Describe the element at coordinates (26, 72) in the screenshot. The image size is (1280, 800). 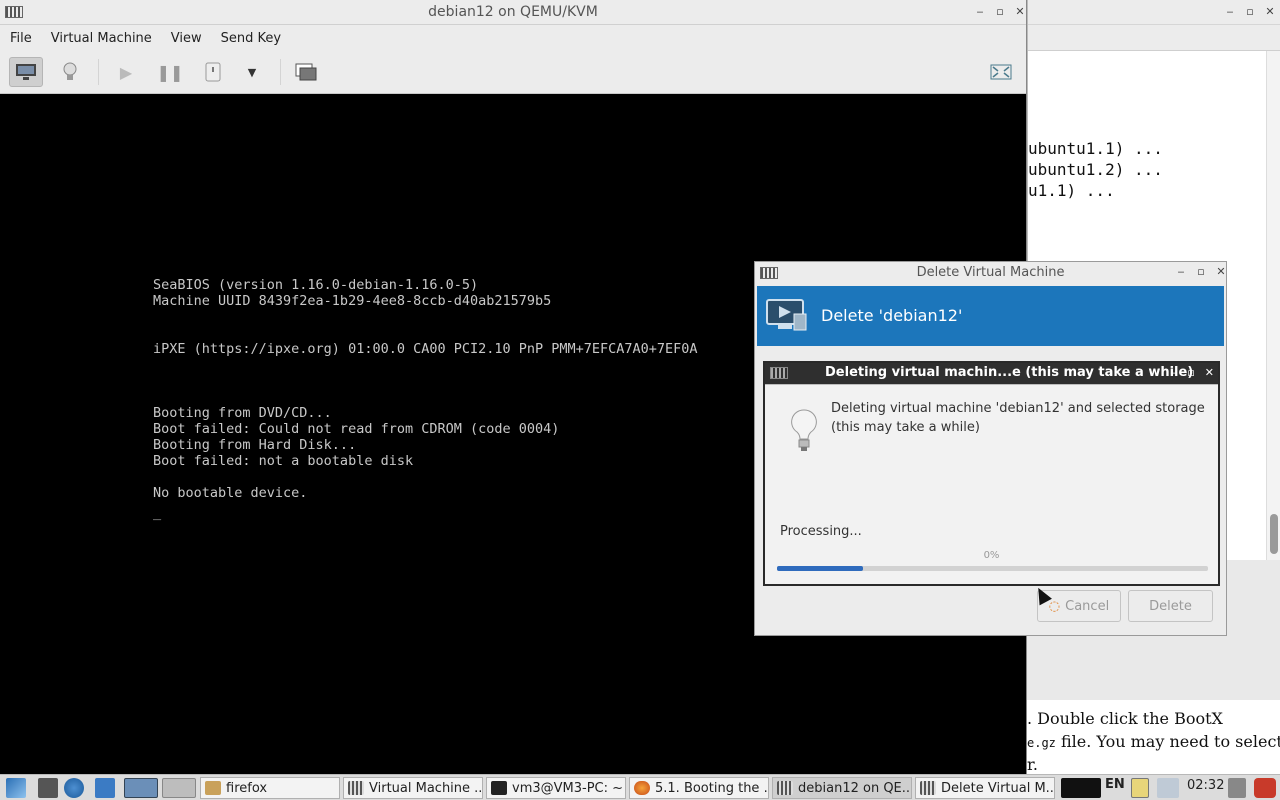
I see `monitor-icon` at that location.